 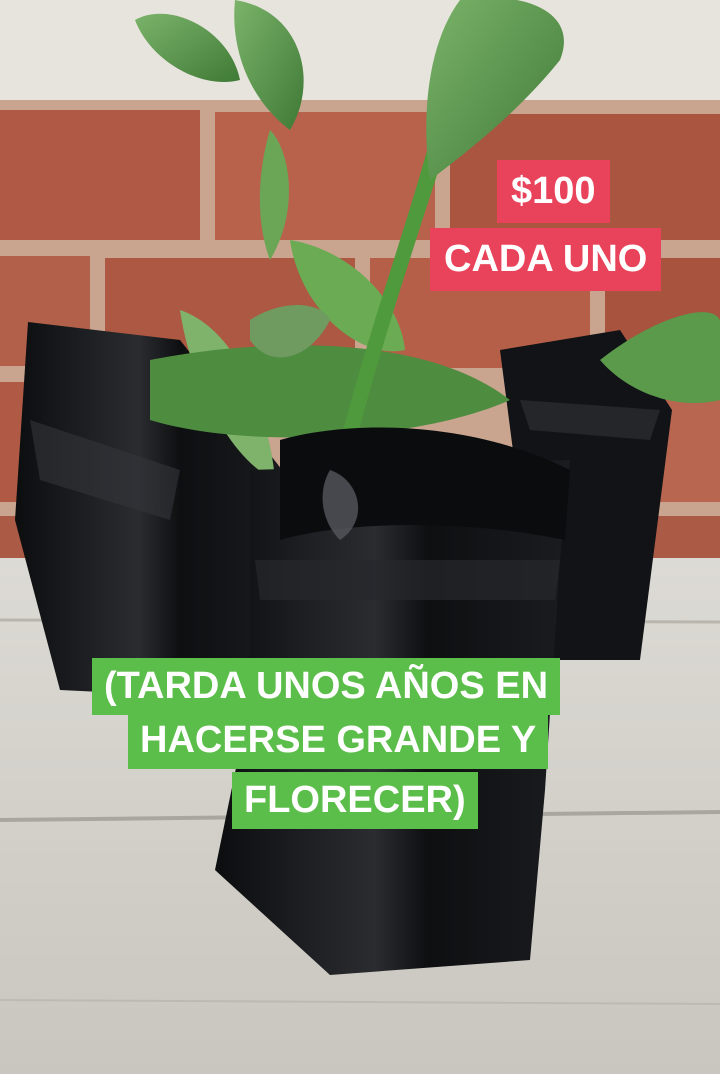 I want to click on price-unit-label: CADA UNO, so click(x=546, y=259).